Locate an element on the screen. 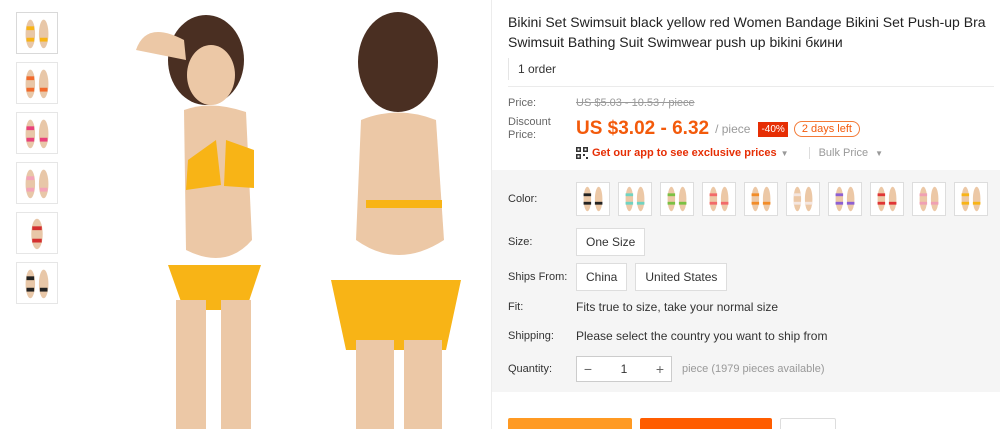 This screenshot has width=1000, height=429. ships-from-united-states: United States is located at coordinates (681, 277).